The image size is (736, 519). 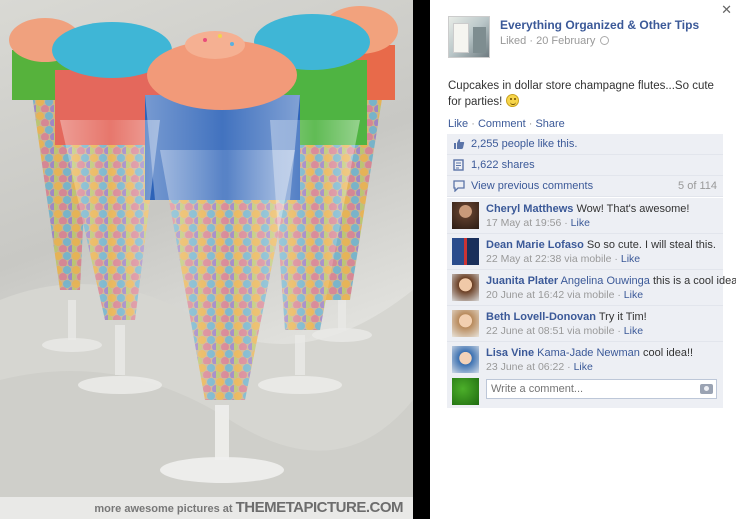 What do you see at coordinates (585, 165) in the screenshot?
I see `shares-row: 1,622 shares` at bounding box center [585, 165].